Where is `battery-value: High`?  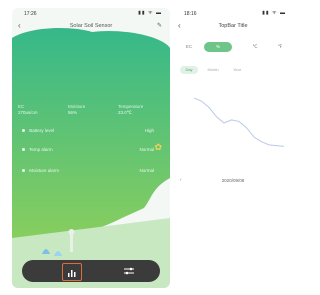
battery-value: High is located at coordinates (149, 130).